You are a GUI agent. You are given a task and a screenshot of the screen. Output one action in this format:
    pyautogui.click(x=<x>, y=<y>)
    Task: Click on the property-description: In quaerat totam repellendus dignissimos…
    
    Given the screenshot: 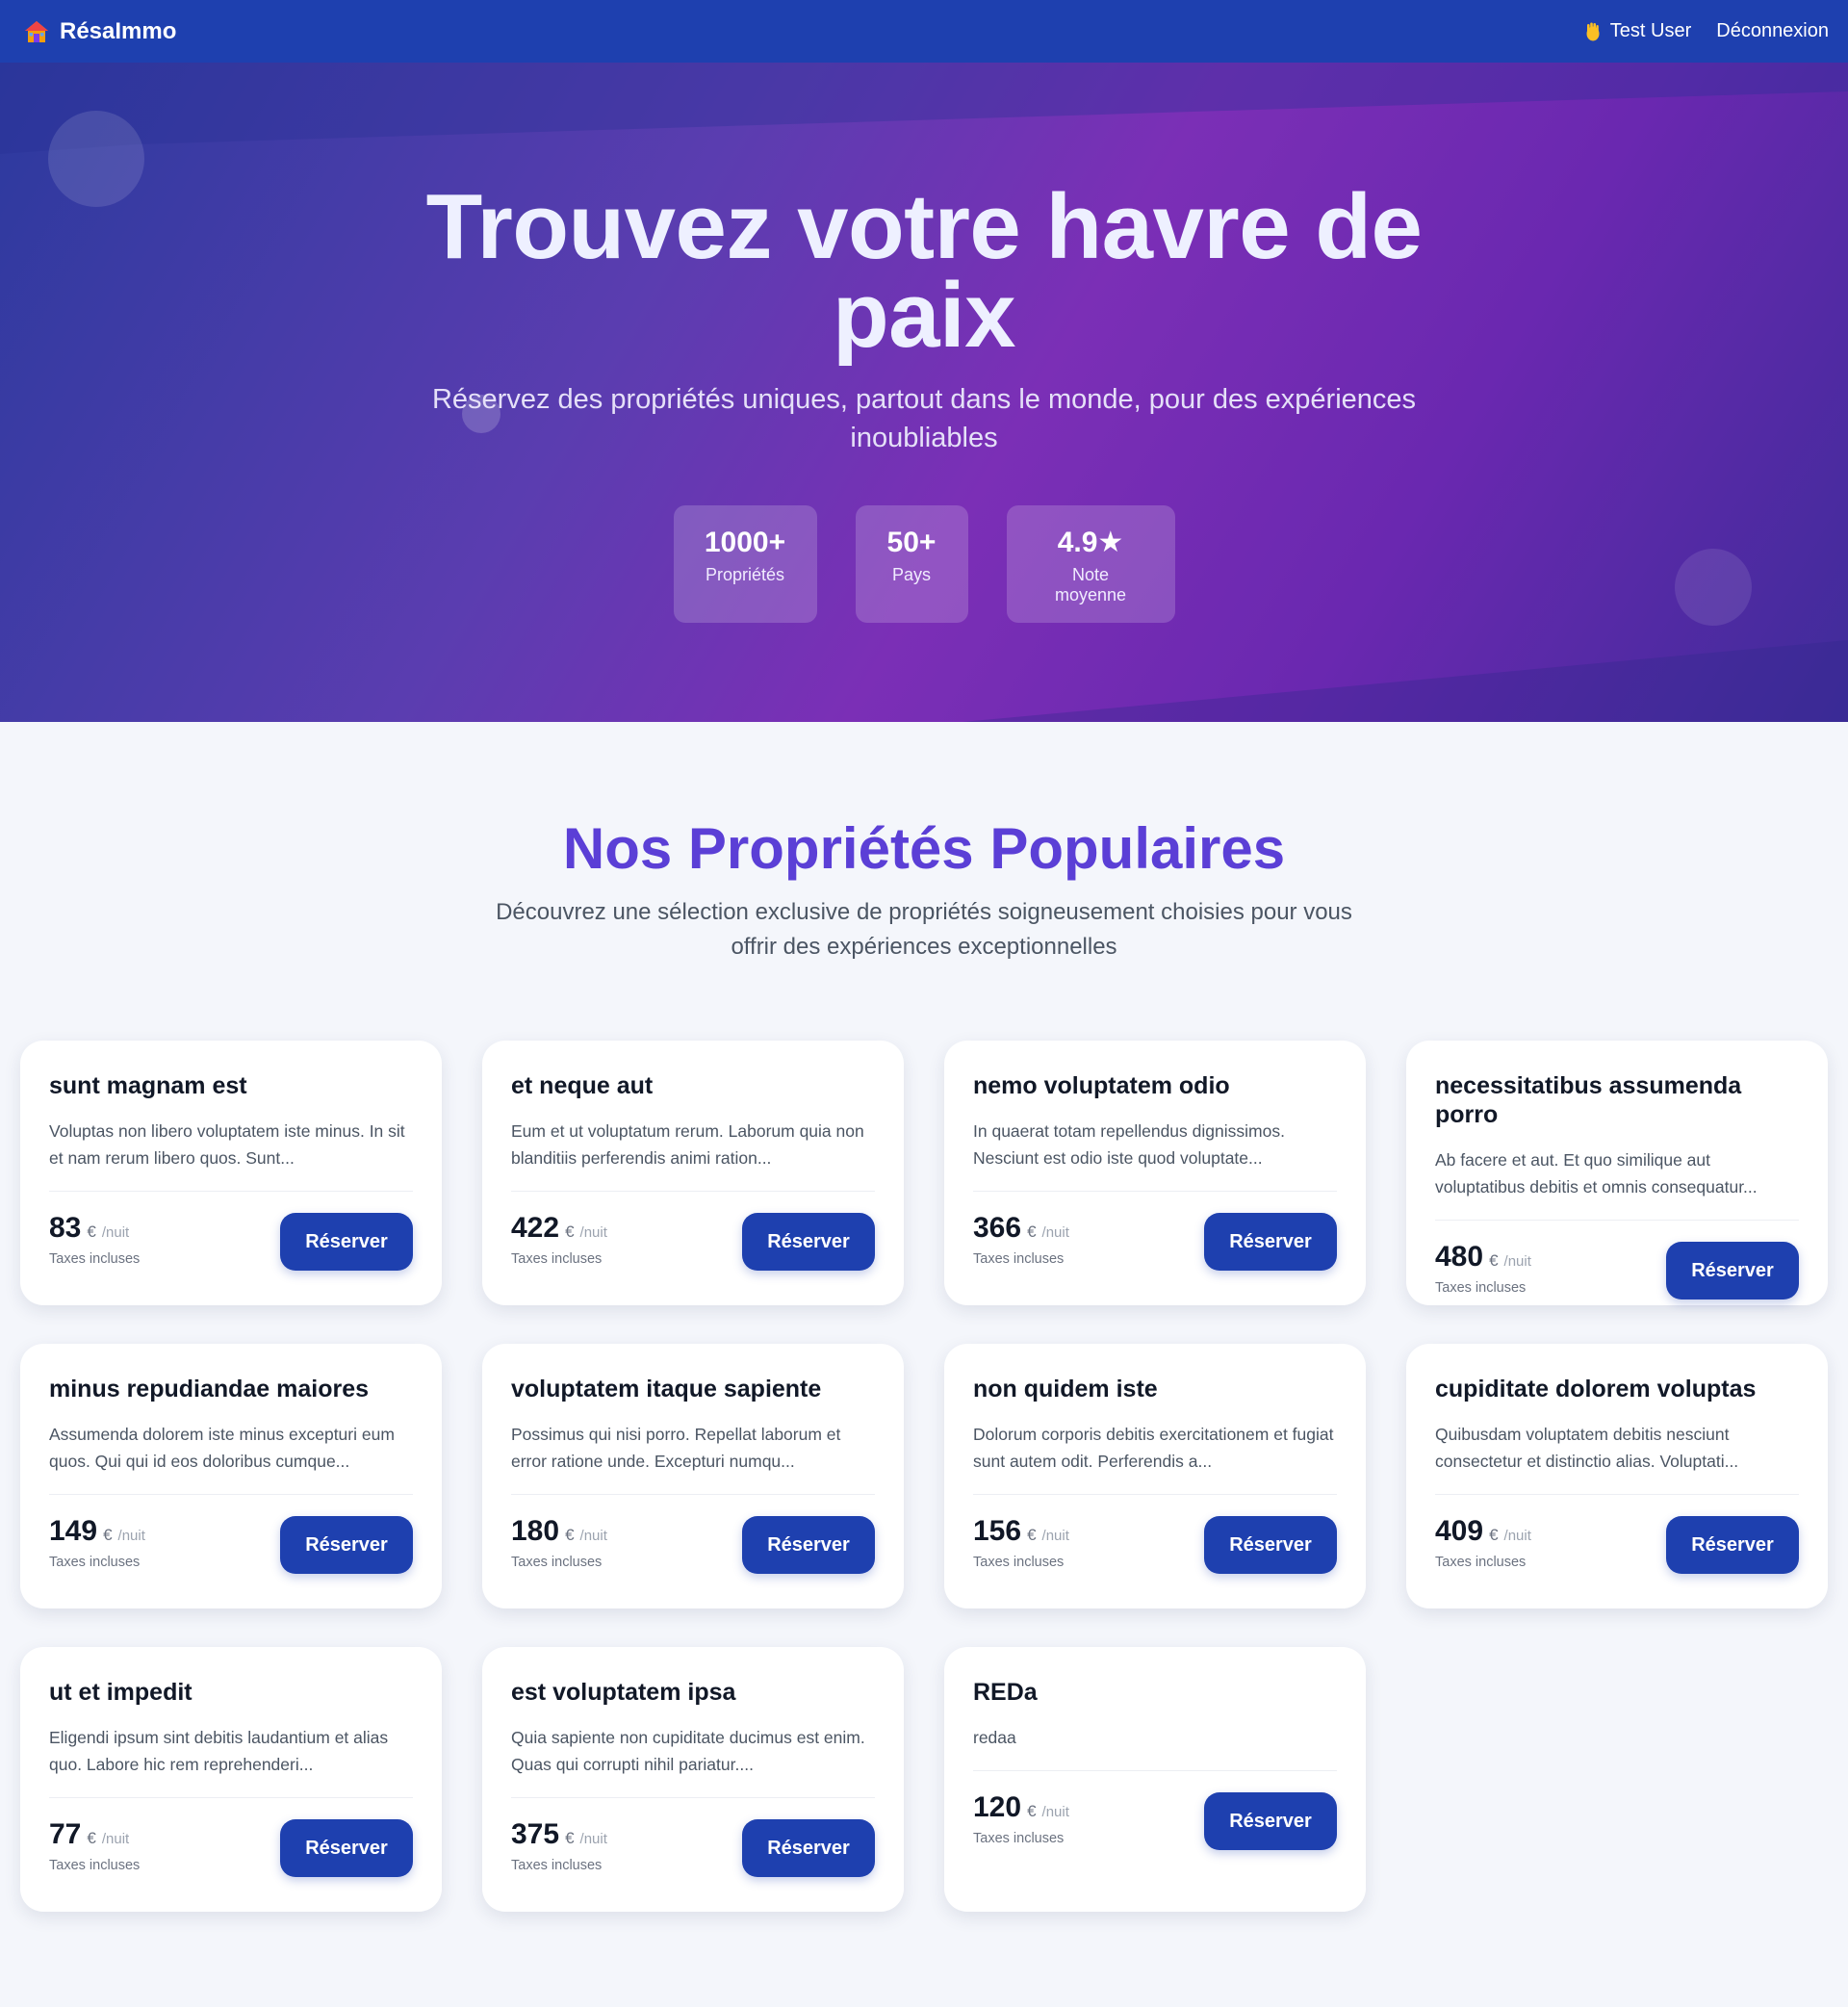 What is the action you would take?
    pyautogui.click(x=1129, y=1145)
    